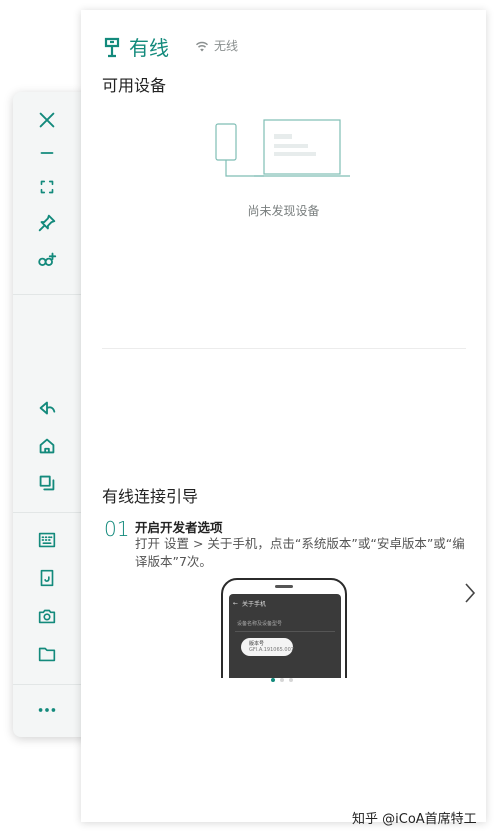  I want to click on tab-wireless-label: 无线, so click(226, 46).